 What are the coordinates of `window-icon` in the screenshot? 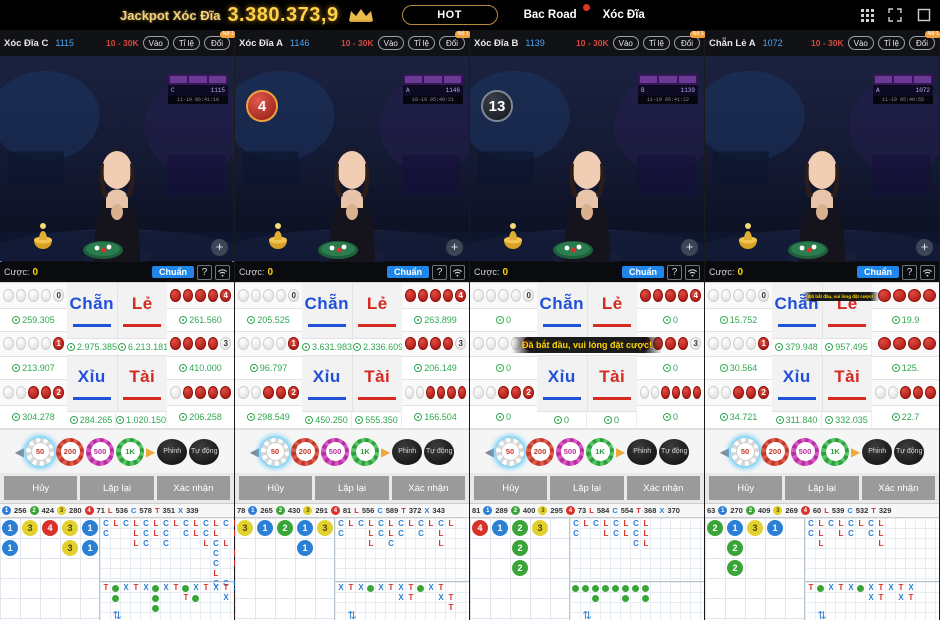 It's located at (924, 15).